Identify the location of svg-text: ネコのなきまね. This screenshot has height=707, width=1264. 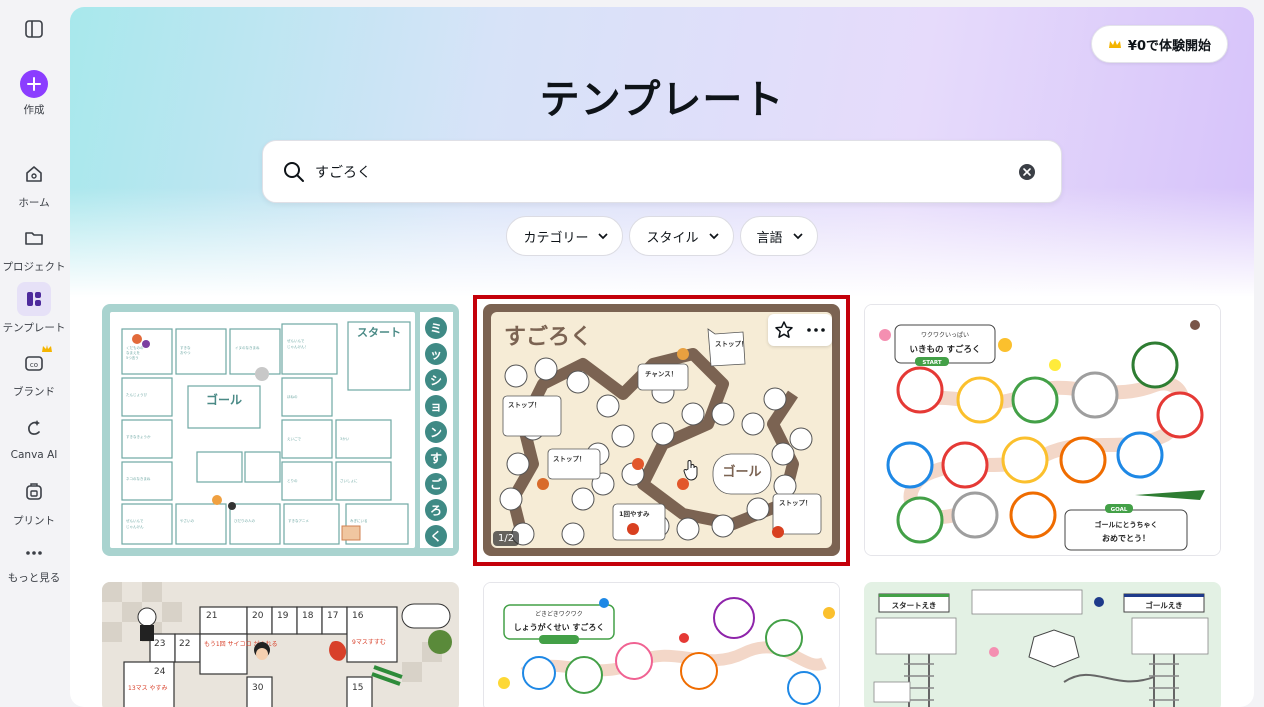
(138, 478).